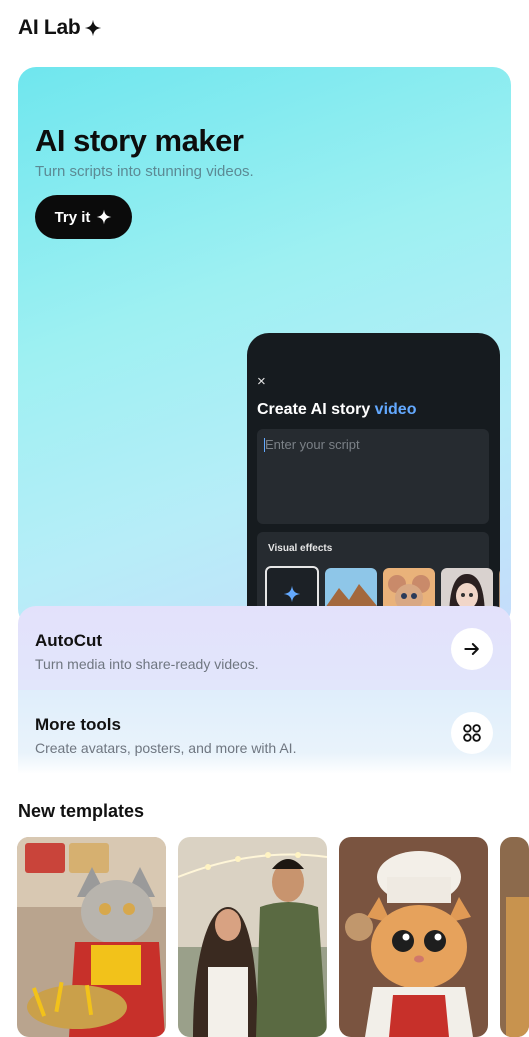 This screenshot has height=1037, width=529. Describe the element at coordinates (139, 140) in the screenshot. I see `hero-title: AI story maker` at that location.